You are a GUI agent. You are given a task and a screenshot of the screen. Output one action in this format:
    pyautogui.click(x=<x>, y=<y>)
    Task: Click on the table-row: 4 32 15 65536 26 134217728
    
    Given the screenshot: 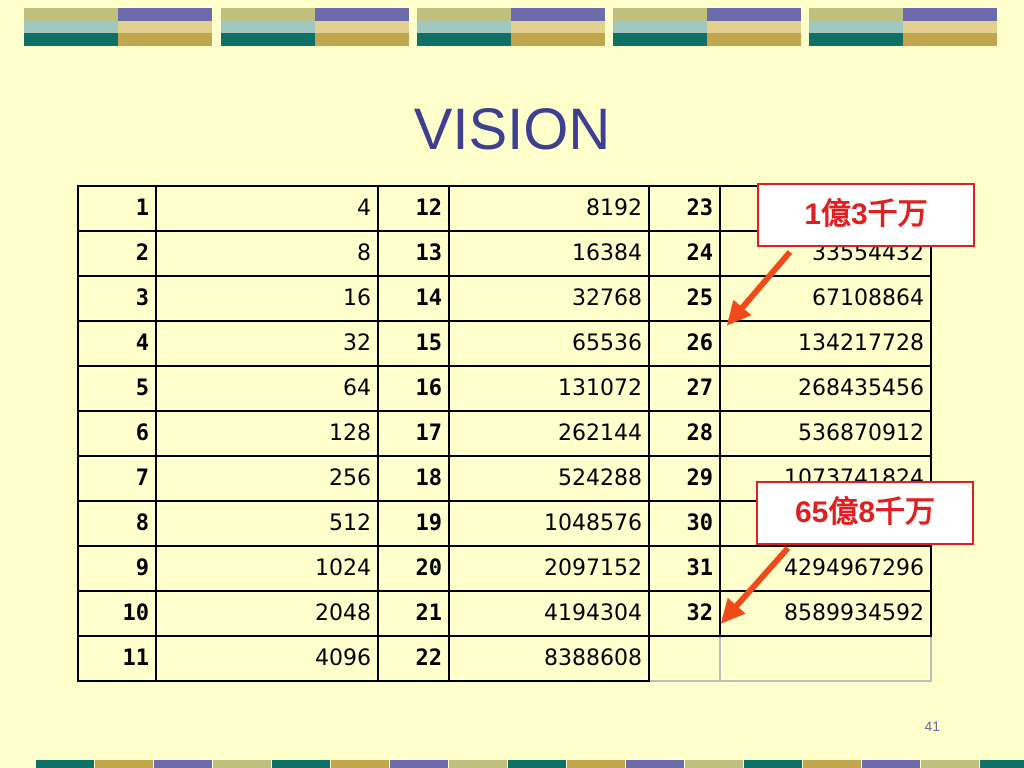 What is the action you would take?
    pyautogui.click(x=504, y=343)
    